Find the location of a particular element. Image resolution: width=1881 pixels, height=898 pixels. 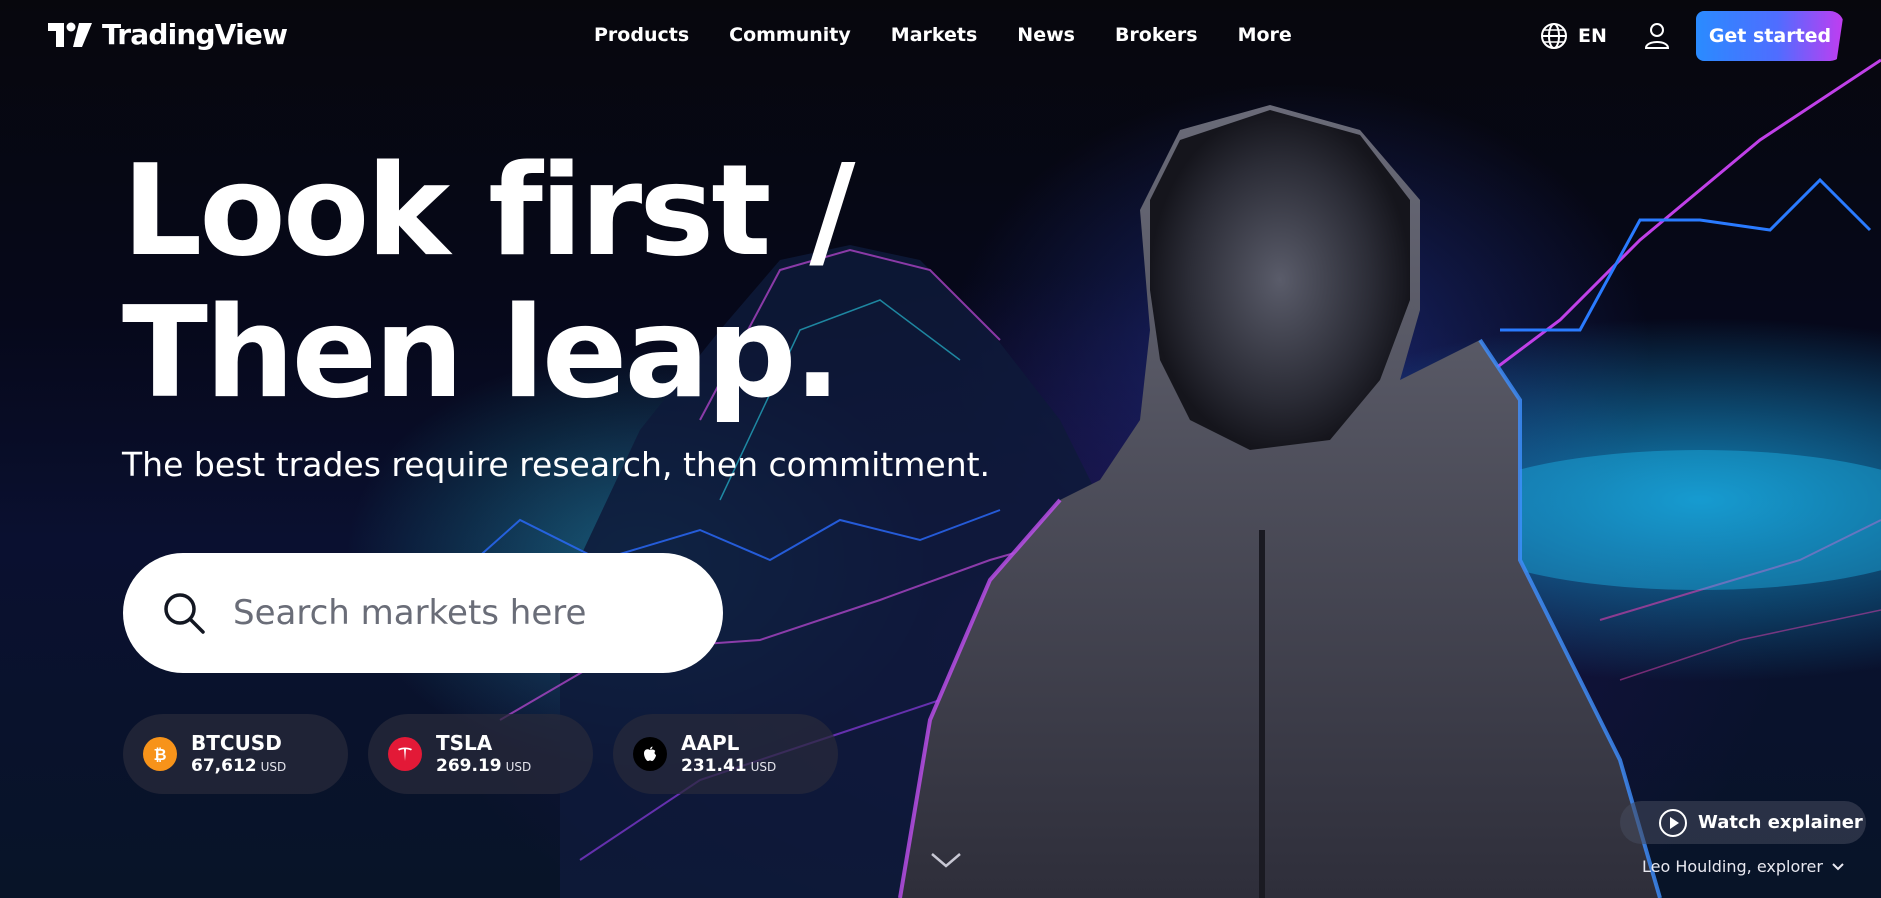

ticker-chip-btcusd: ₿ BTCUSD 67,612 USD is located at coordinates (235, 754).